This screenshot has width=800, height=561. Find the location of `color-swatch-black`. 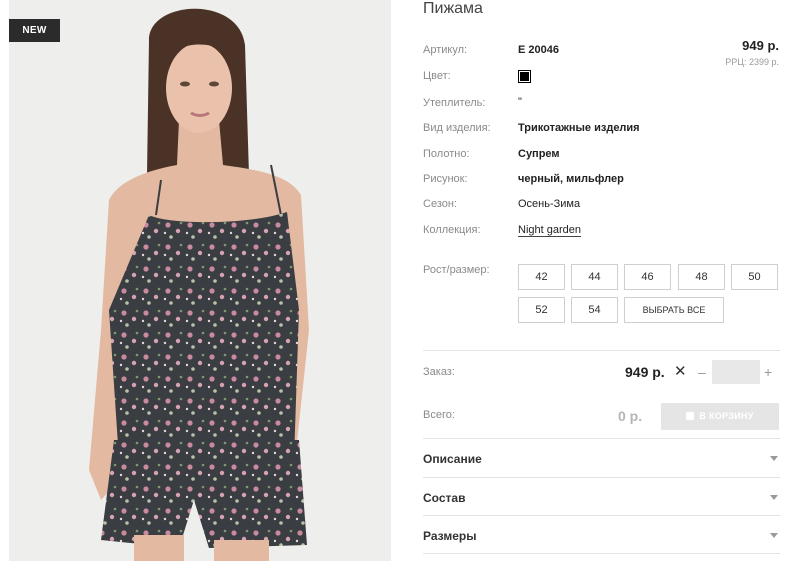

color-swatch-black is located at coordinates (524, 76).